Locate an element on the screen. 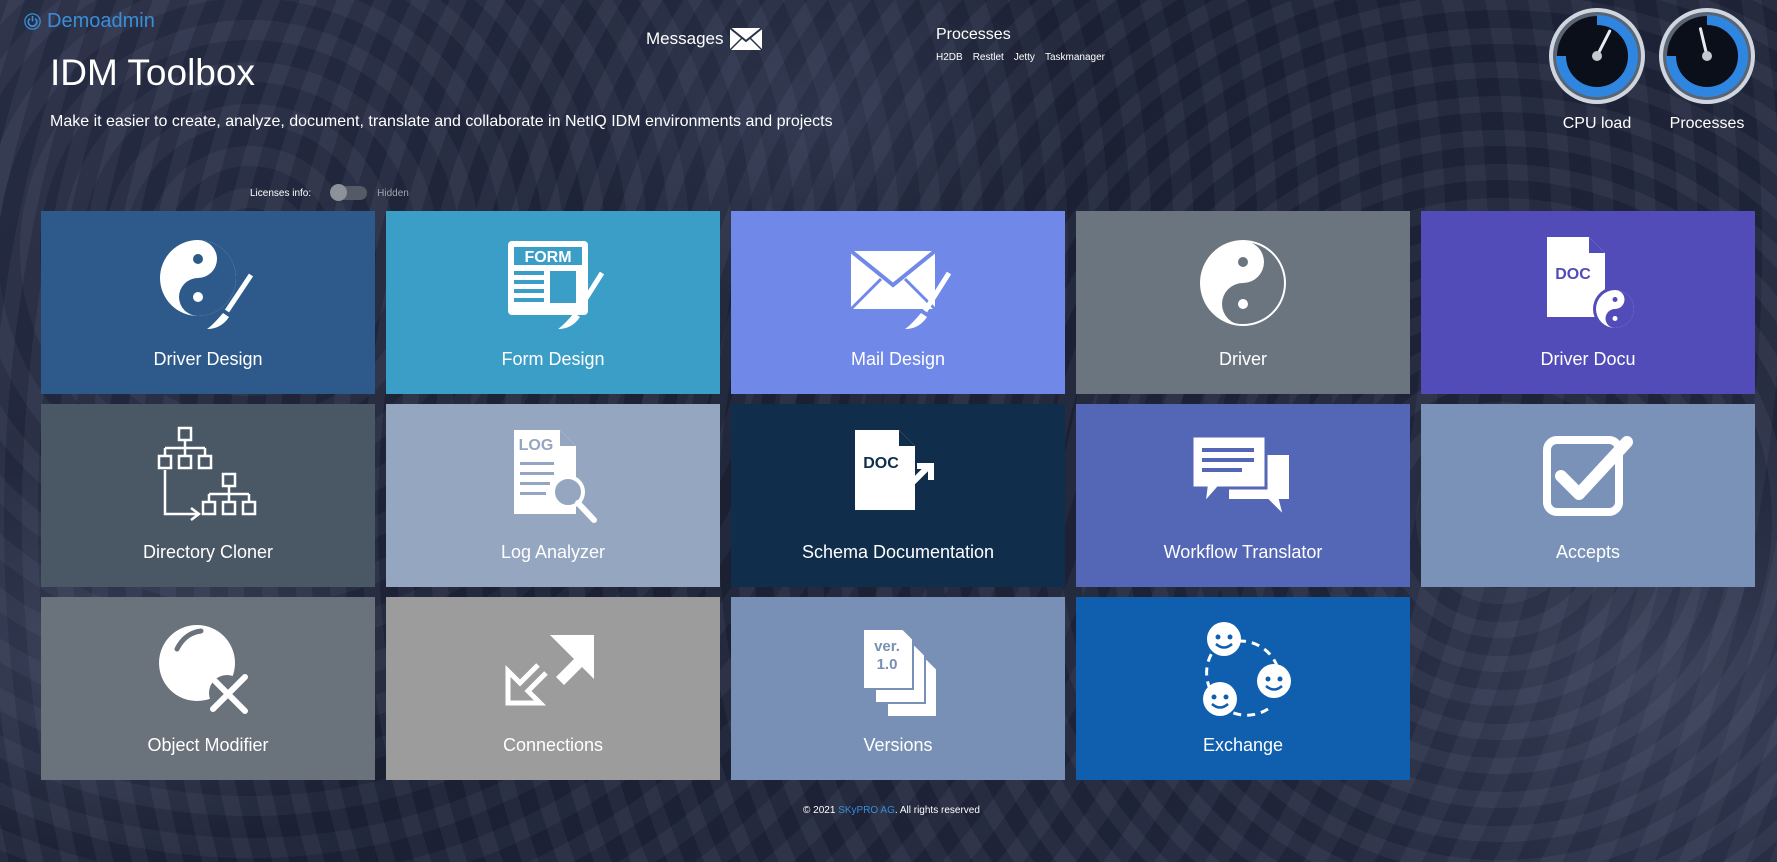 The width and height of the screenshot is (1777, 862). log-search-icon: LOG is located at coordinates (555, 476).